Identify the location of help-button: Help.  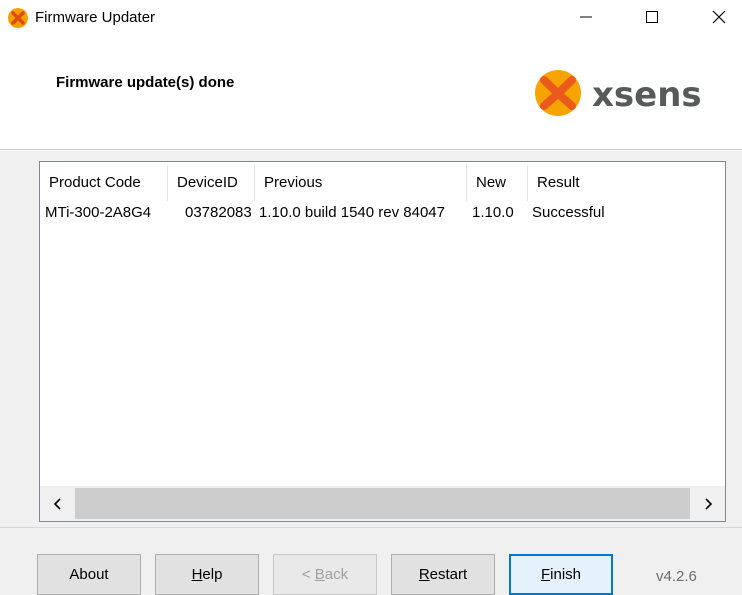
(207, 574).